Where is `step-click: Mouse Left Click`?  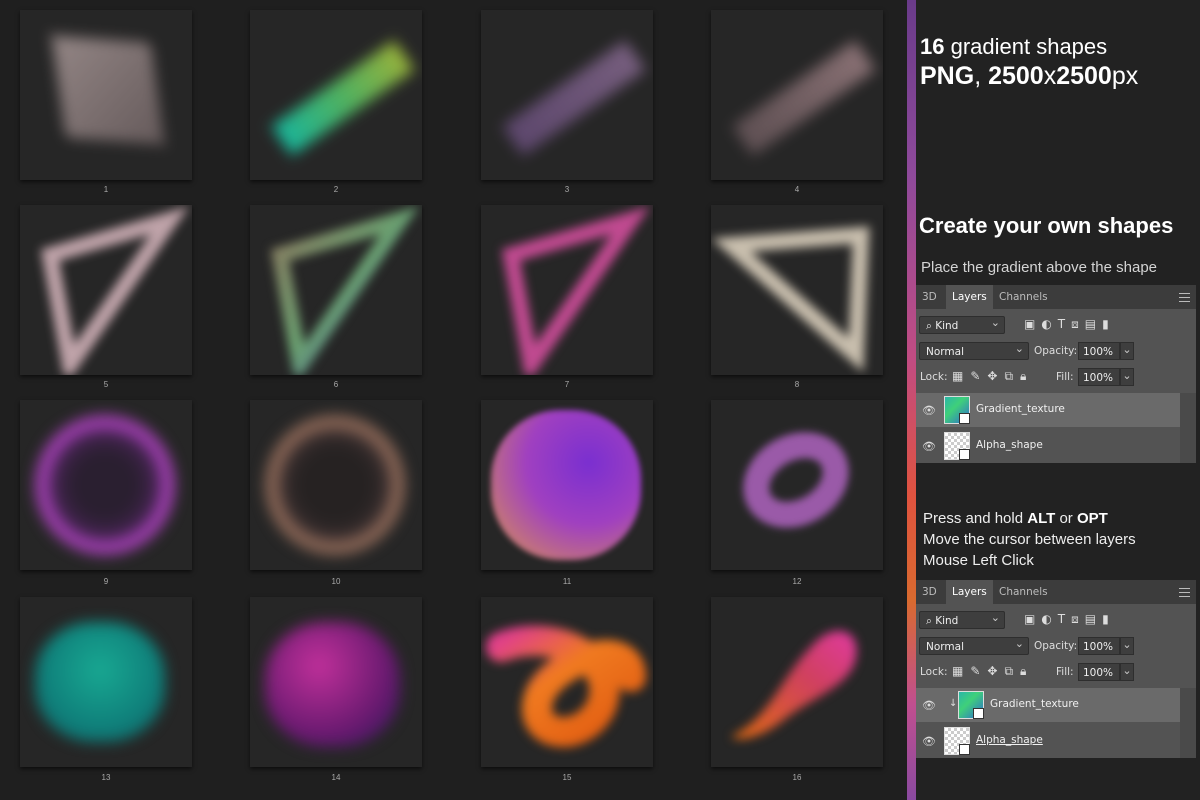
step-click: Mouse Left Click is located at coordinates (978, 560).